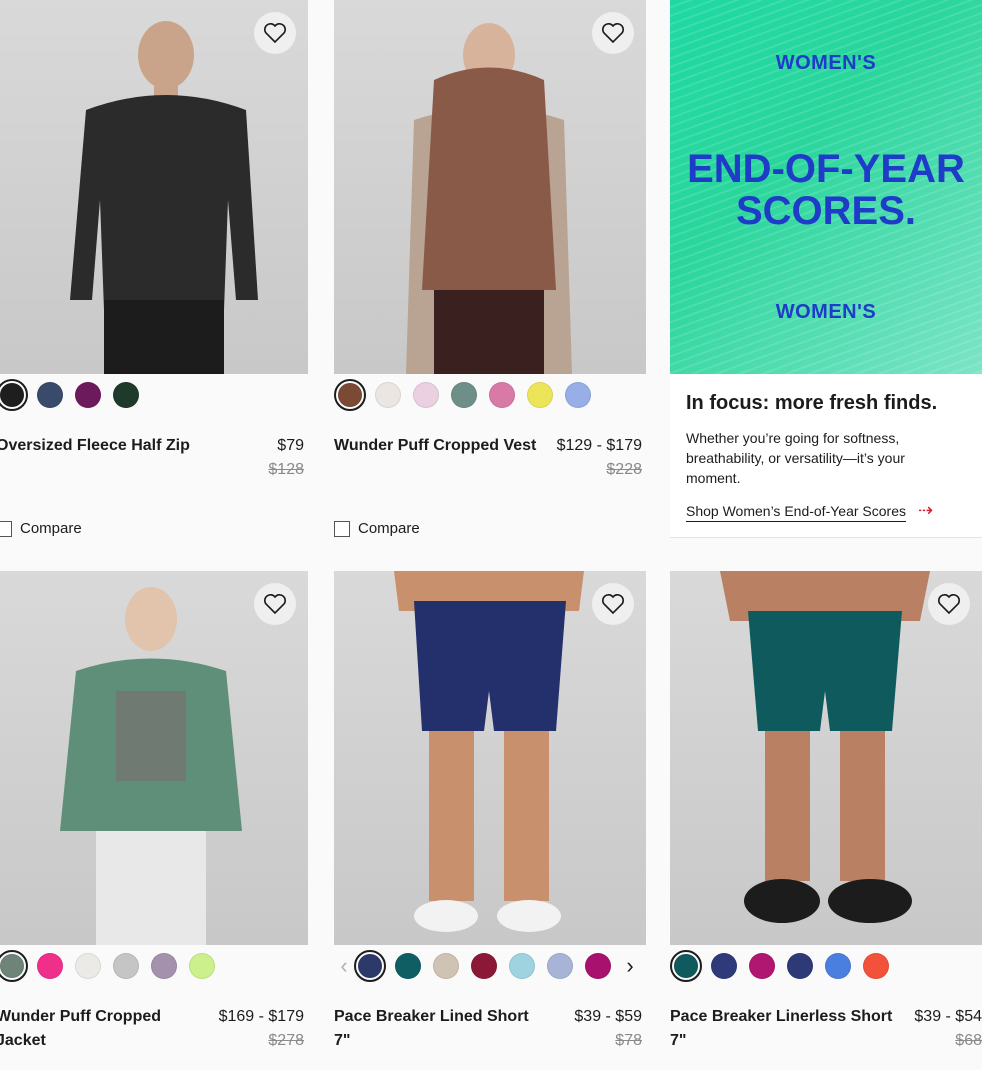 The height and width of the screenshot is (1070, 982). Describe the element at coordinates (599, 458) in the screenshot. I see `product-price: $129 - $179 $228` at that location.